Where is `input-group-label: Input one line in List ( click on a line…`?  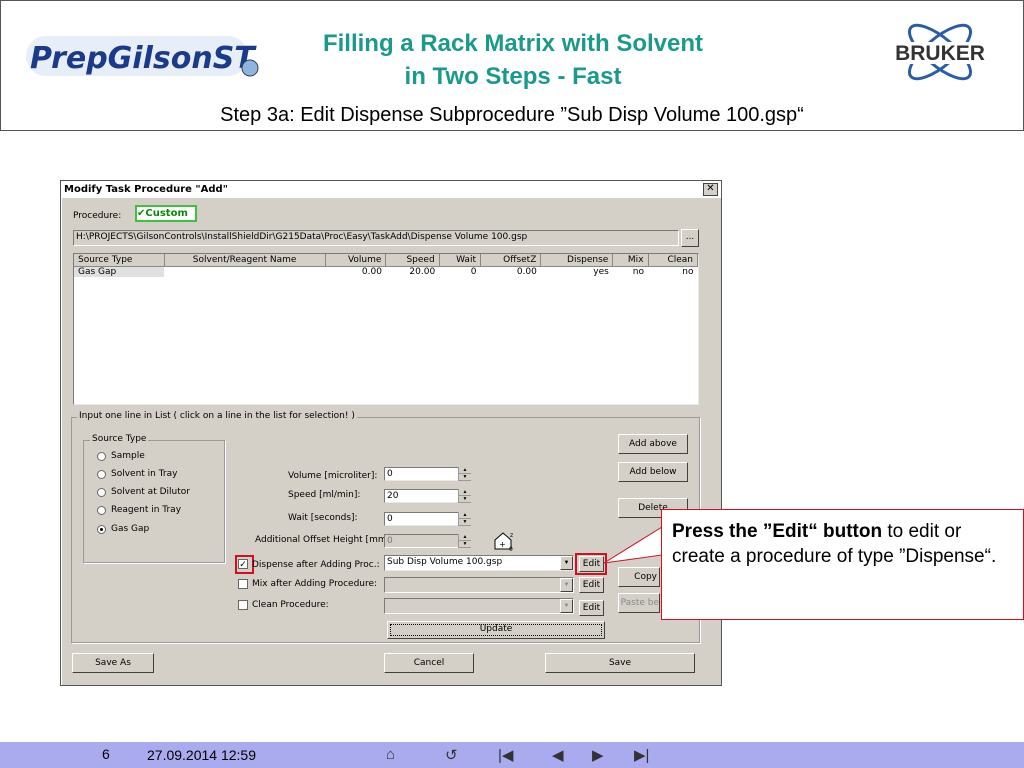
input-group-label: Input one line in List ( click on a line… is located at coordinates (217, 416).